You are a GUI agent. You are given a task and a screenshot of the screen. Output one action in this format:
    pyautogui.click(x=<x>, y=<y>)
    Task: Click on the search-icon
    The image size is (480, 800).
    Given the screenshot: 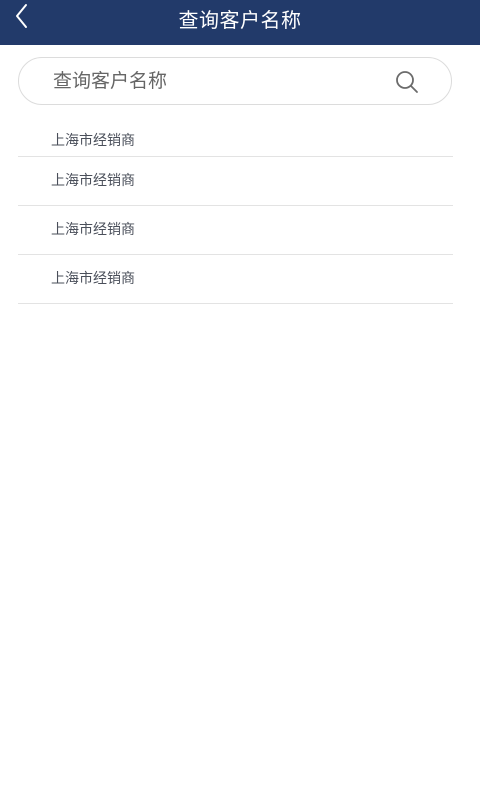 What is the action you would take?
    pyautogui.click(x=407, y=82)
    